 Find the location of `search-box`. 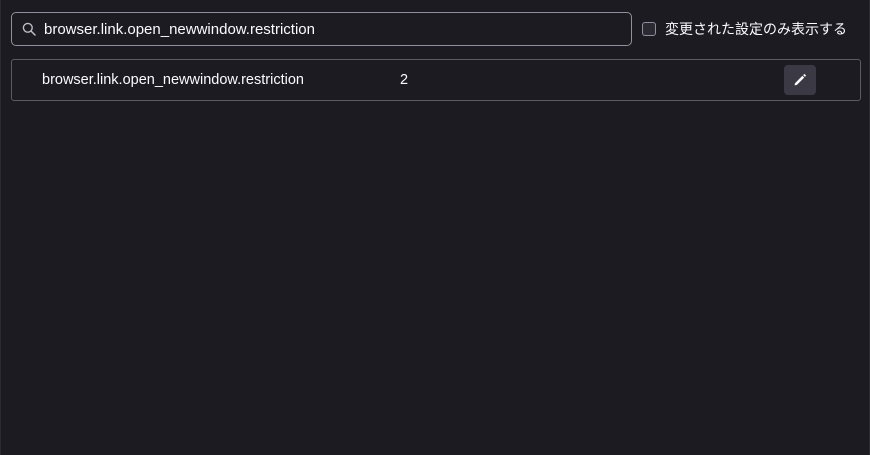

search-box is located at coordinates (321, 29).